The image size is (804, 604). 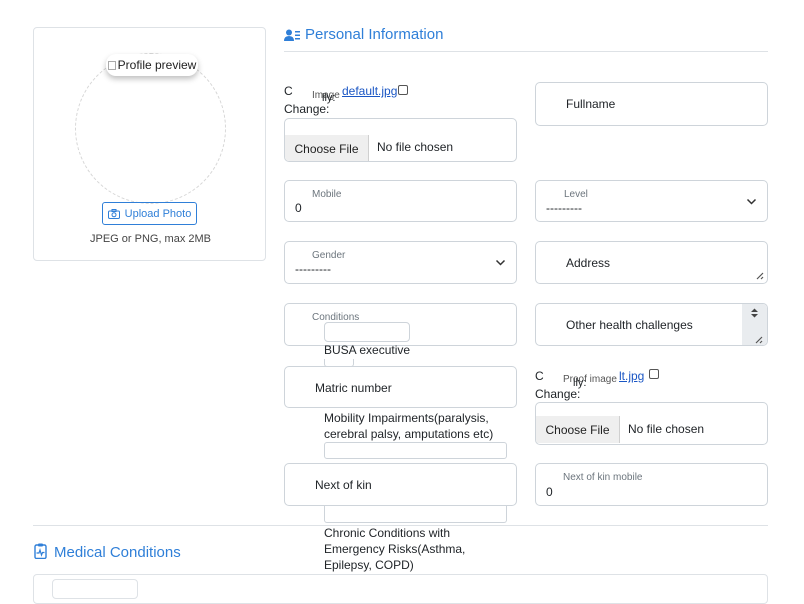 What do you see at coordinates (754, 313) in the screenshot?
I see `scroll-arrows-icon` at bounding box center [754, 313].